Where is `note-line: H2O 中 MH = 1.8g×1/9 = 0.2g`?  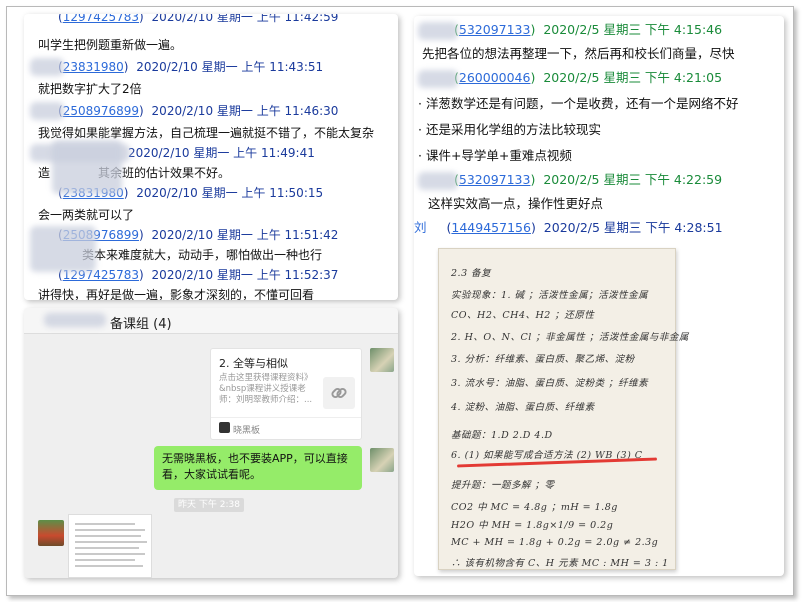
note-line: H2O 中 MH = 1.8g×1/9 = 0.2g is located at coordinates (532, 525).